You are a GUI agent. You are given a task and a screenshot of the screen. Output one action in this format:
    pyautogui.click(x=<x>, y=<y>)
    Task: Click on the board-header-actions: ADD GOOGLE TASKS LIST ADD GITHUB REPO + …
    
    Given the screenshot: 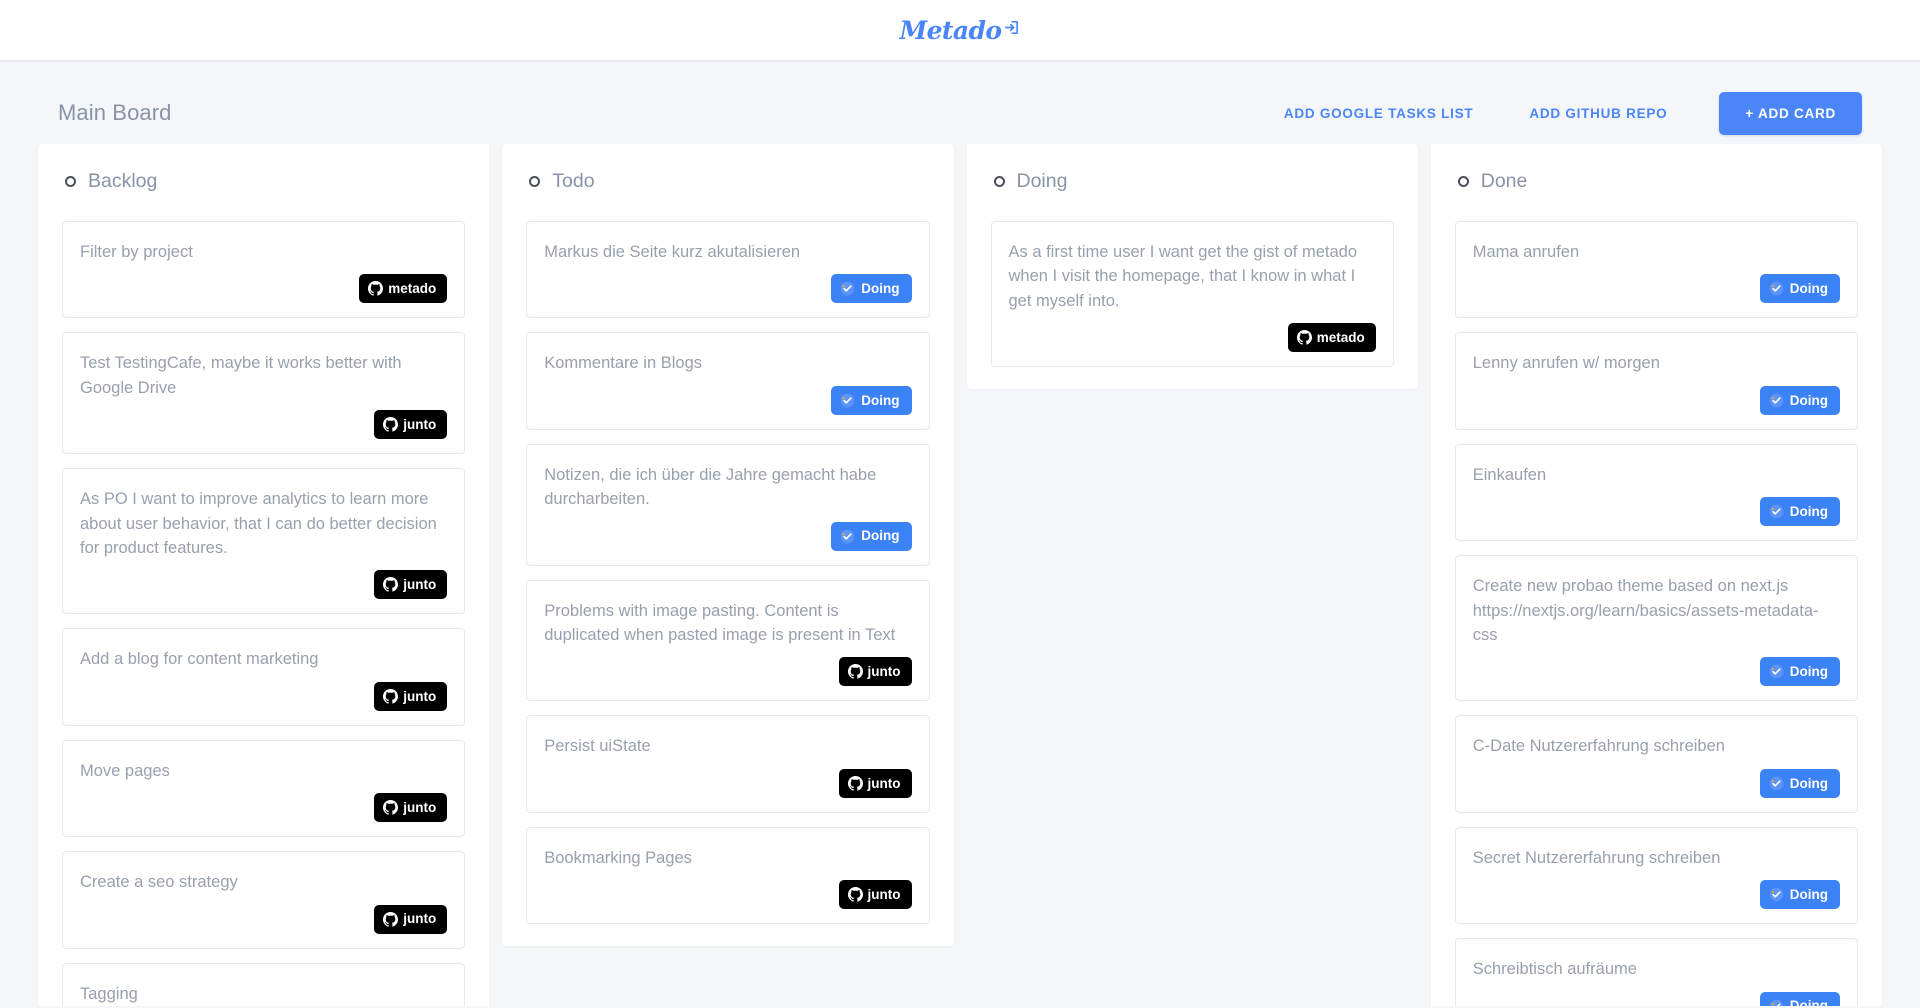 What is the action you would take?
    pyautogui.click(x=1571, y=113)
    